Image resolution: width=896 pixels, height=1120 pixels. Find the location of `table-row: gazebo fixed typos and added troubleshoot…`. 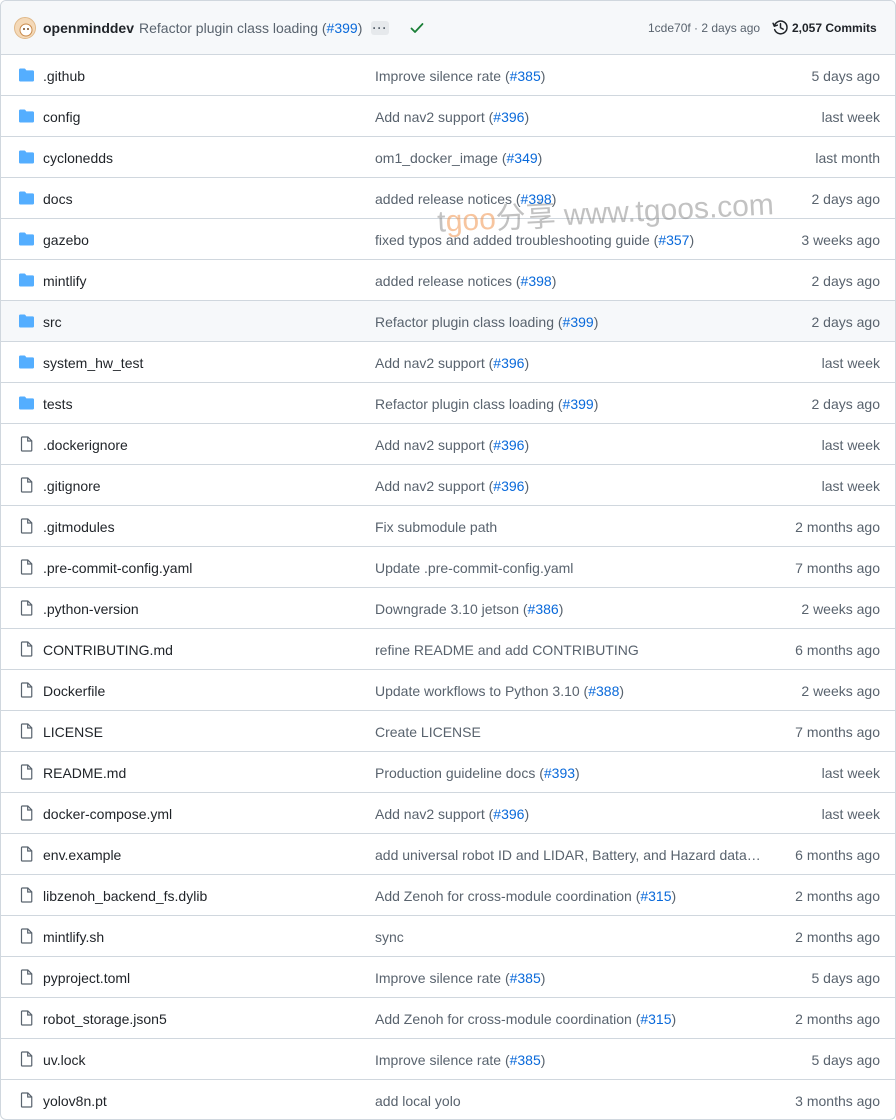

table-row: gazebo fixed typos and added troubleshoot… is located at coordinates (448, 239).